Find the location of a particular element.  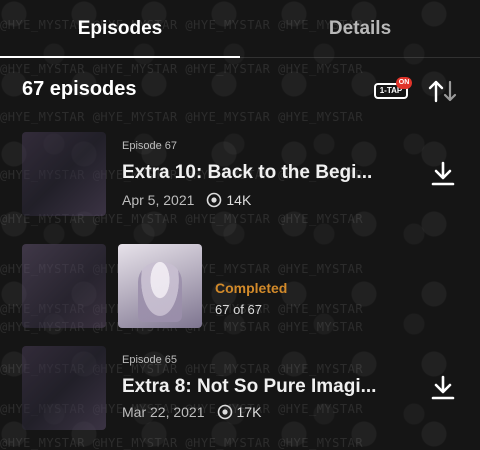

series-background-thumbnail is located at coordinates (64, 286).